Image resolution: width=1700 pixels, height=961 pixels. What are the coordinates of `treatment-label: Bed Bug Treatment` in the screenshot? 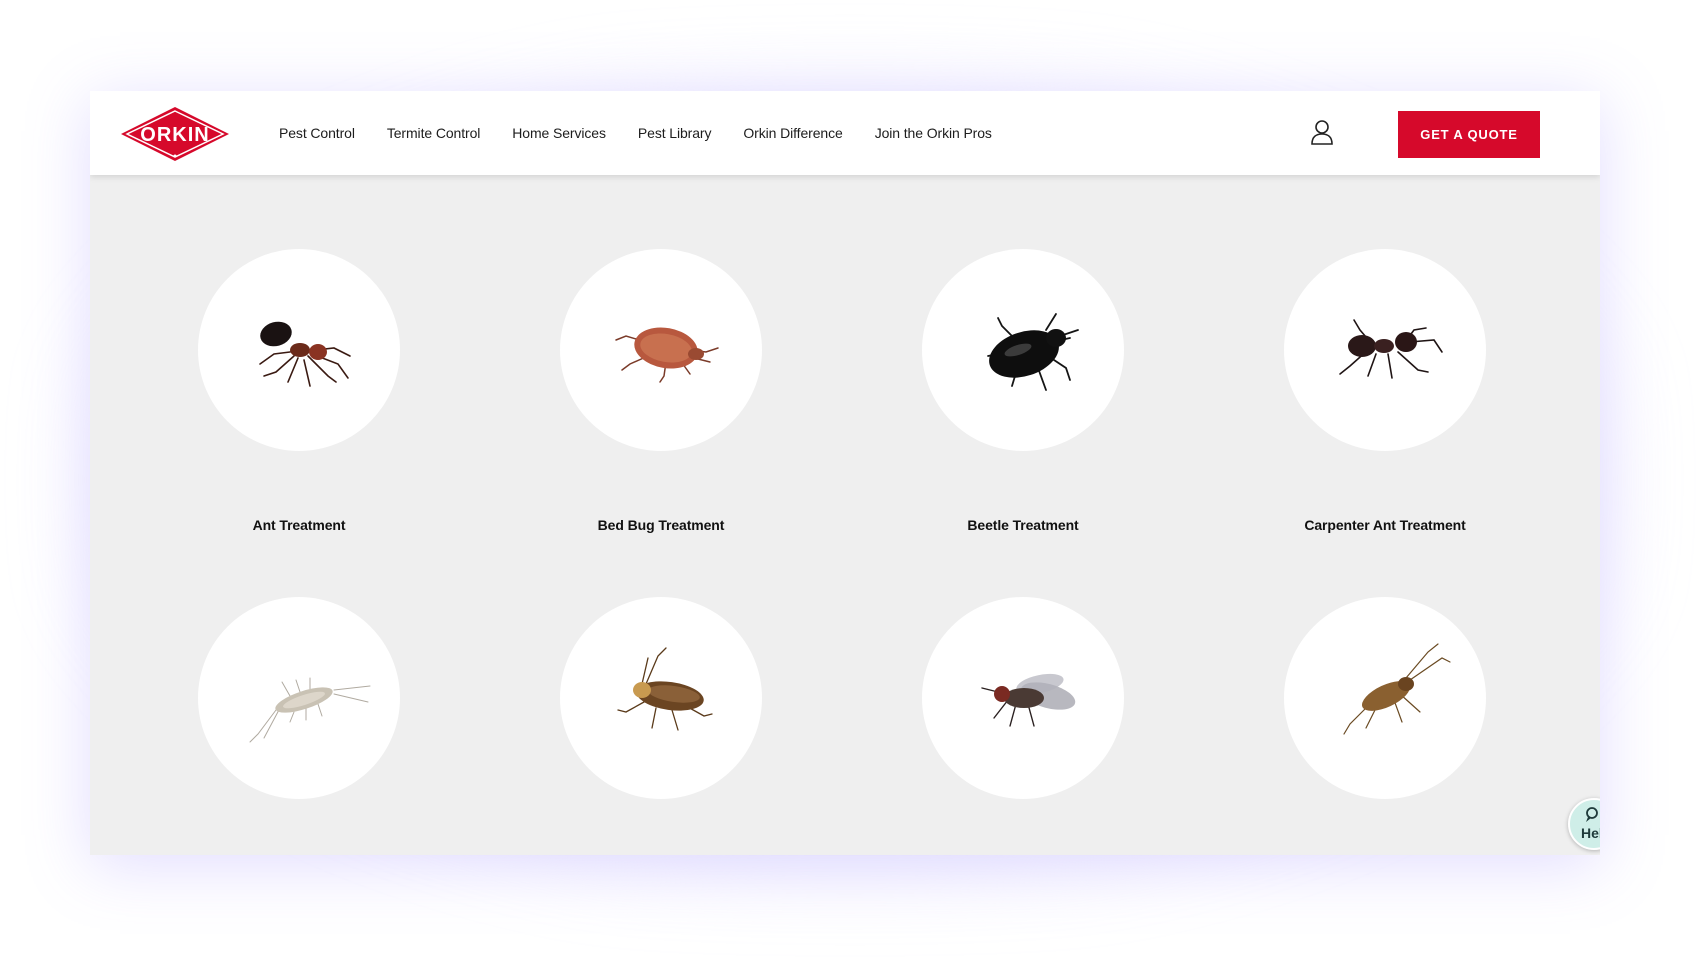 It's located at (661, 525).